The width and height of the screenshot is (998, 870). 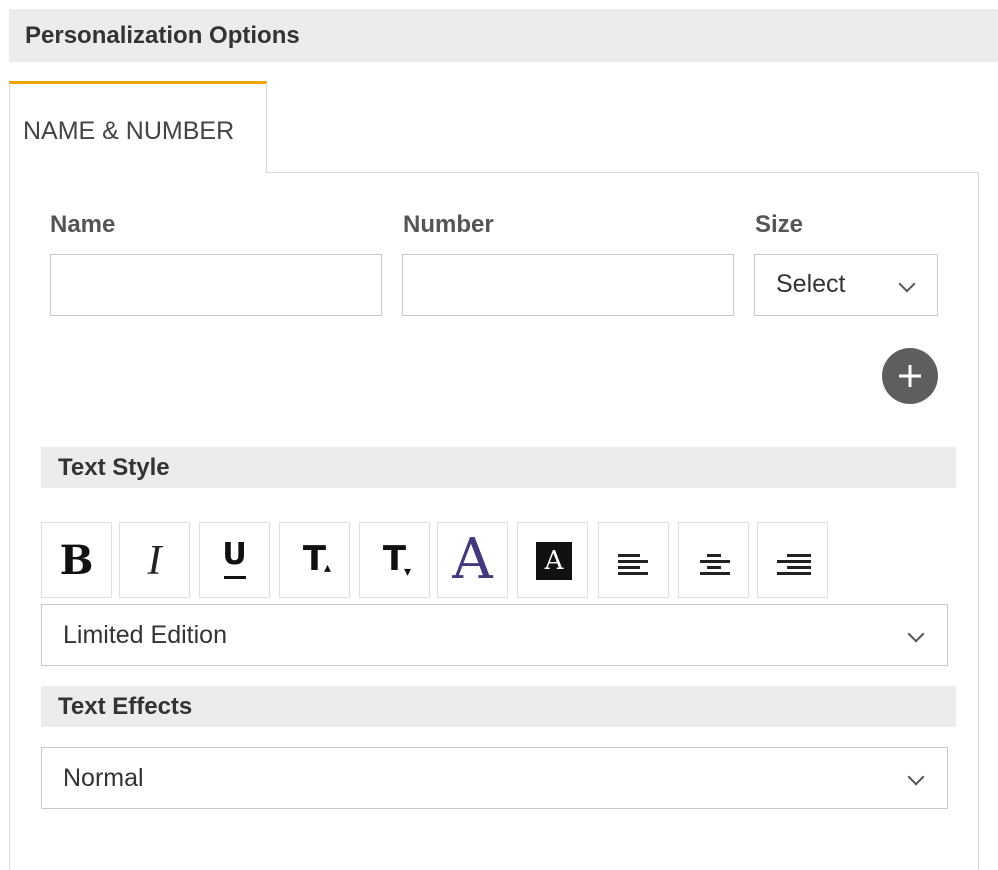 I want to click on background-color-icon: A, so click(x=554, y=561).